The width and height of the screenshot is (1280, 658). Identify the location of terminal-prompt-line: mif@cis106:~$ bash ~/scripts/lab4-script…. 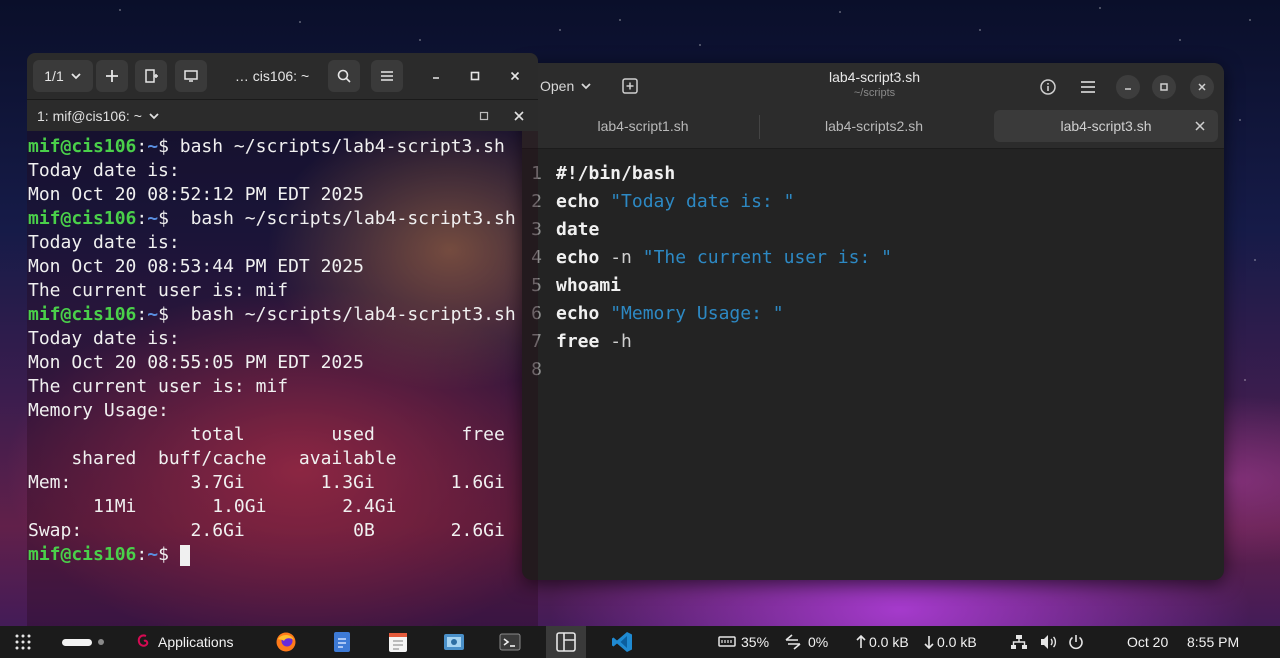
(283, 147).